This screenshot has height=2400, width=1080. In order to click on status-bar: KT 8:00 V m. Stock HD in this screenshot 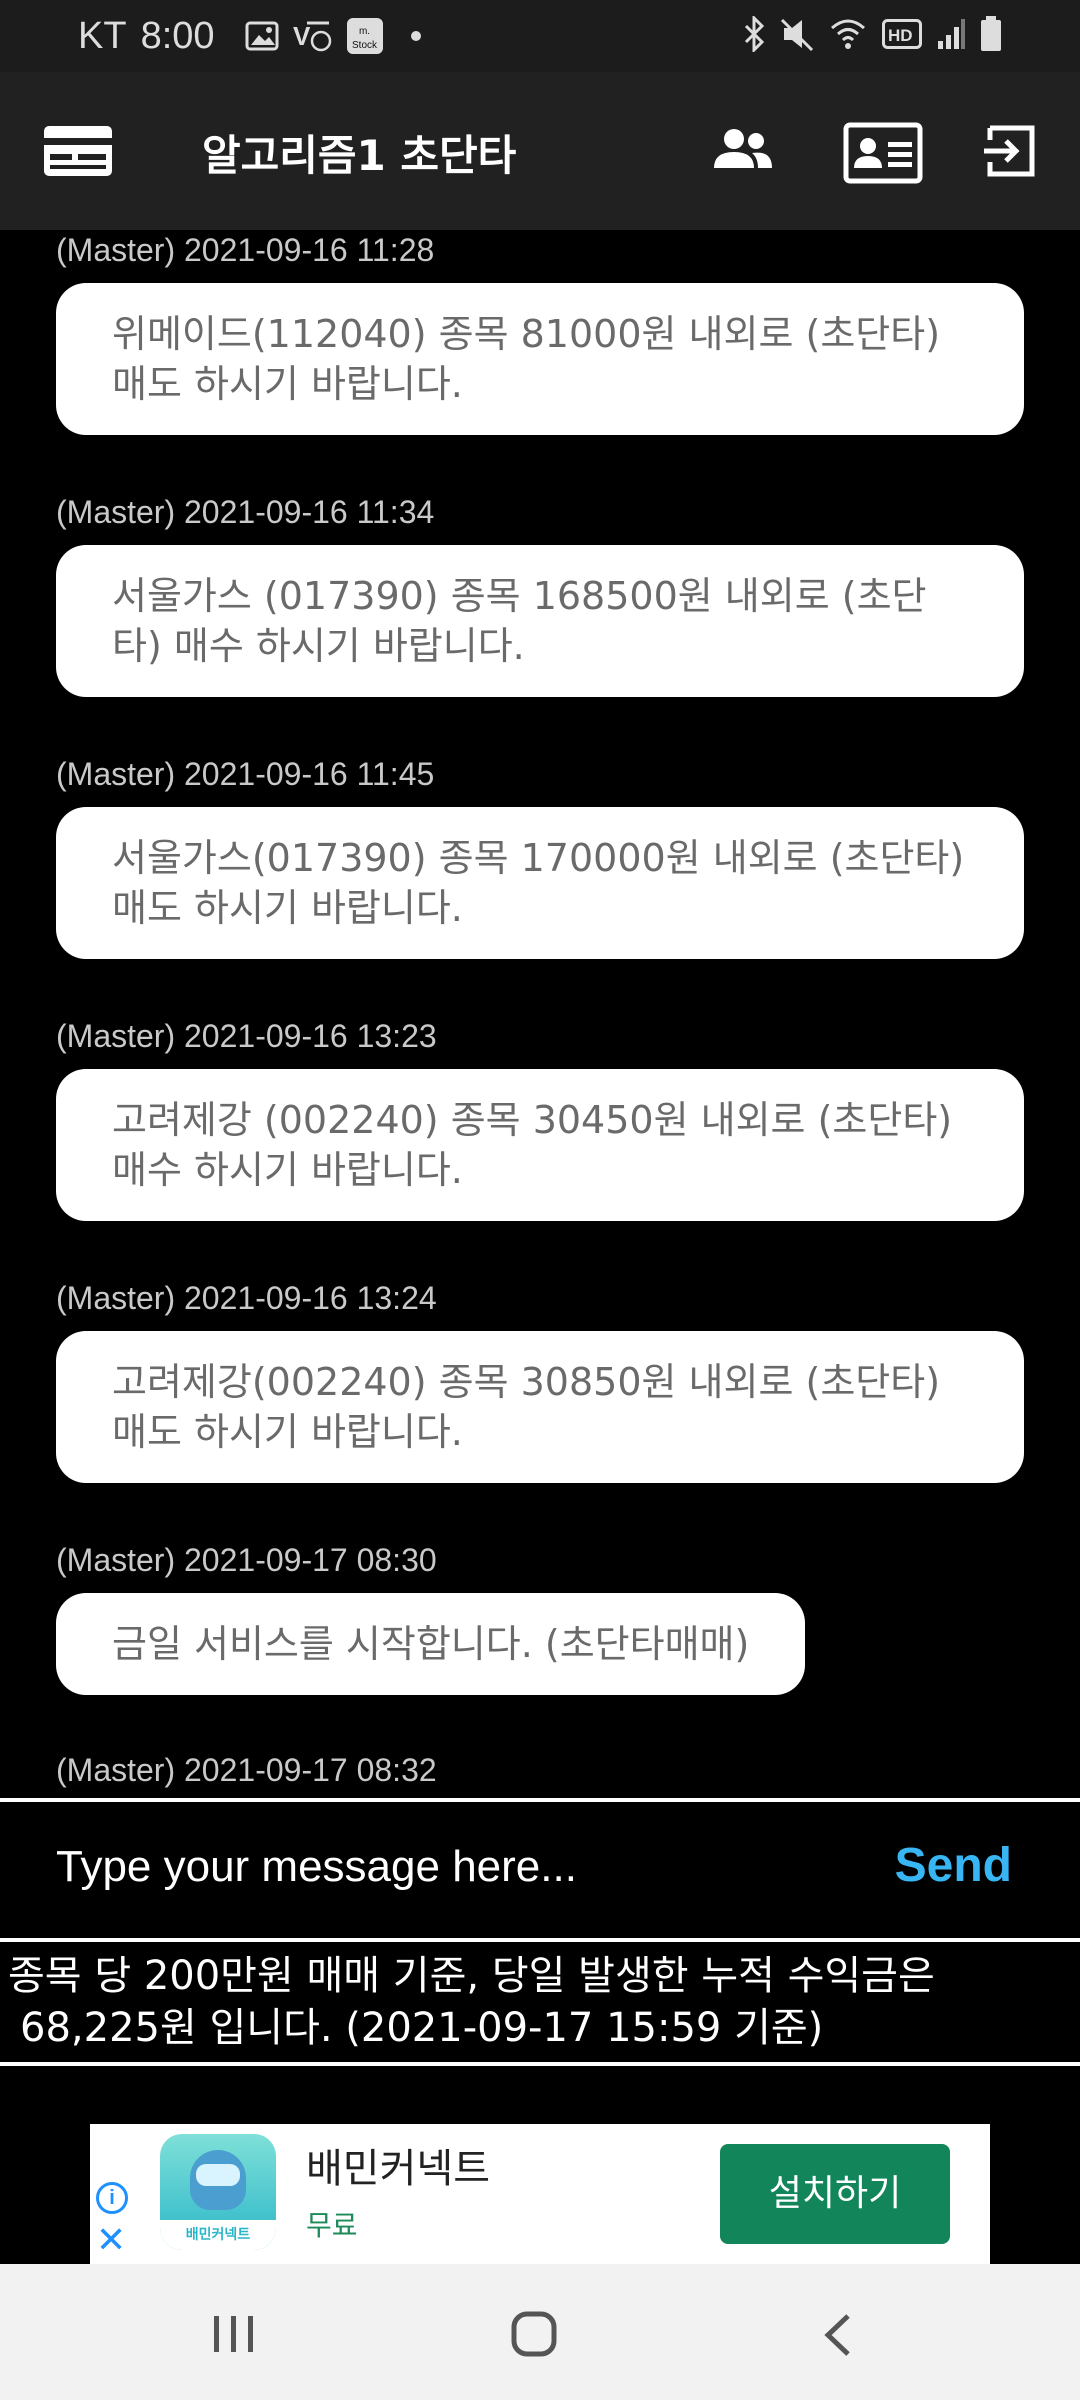, I will do `click(540, 36)`.